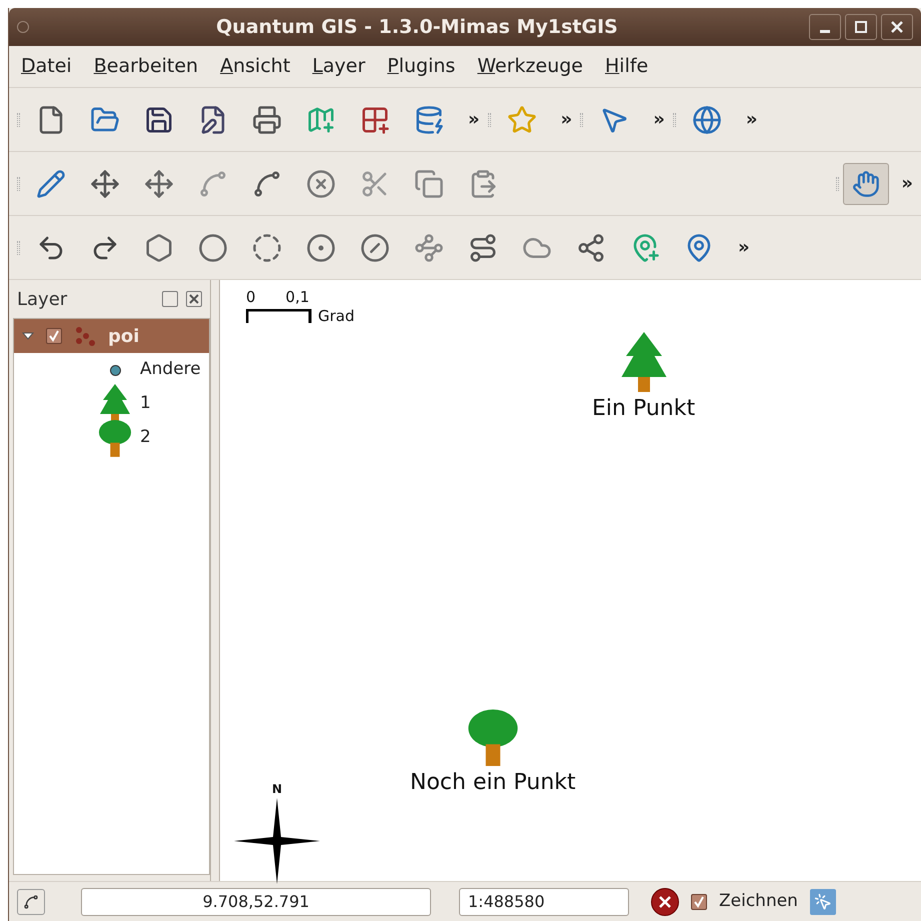 The width and height of the screenshot is (921, 921). What do you see at coordinates (170, 299) in the screenshot?
I see `float-button` at bounding box center [170, 299].